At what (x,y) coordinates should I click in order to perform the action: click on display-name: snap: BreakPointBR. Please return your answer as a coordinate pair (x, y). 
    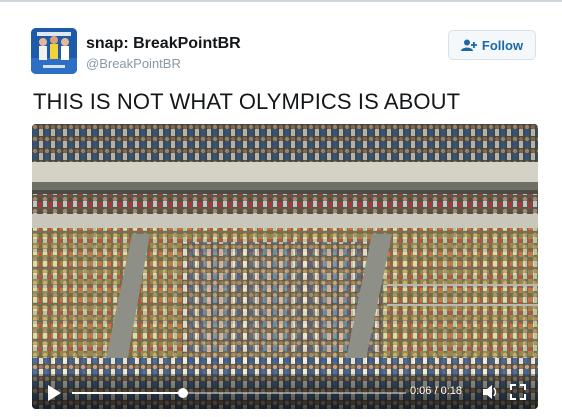
    Looking at the image, I should click on (163, 44).